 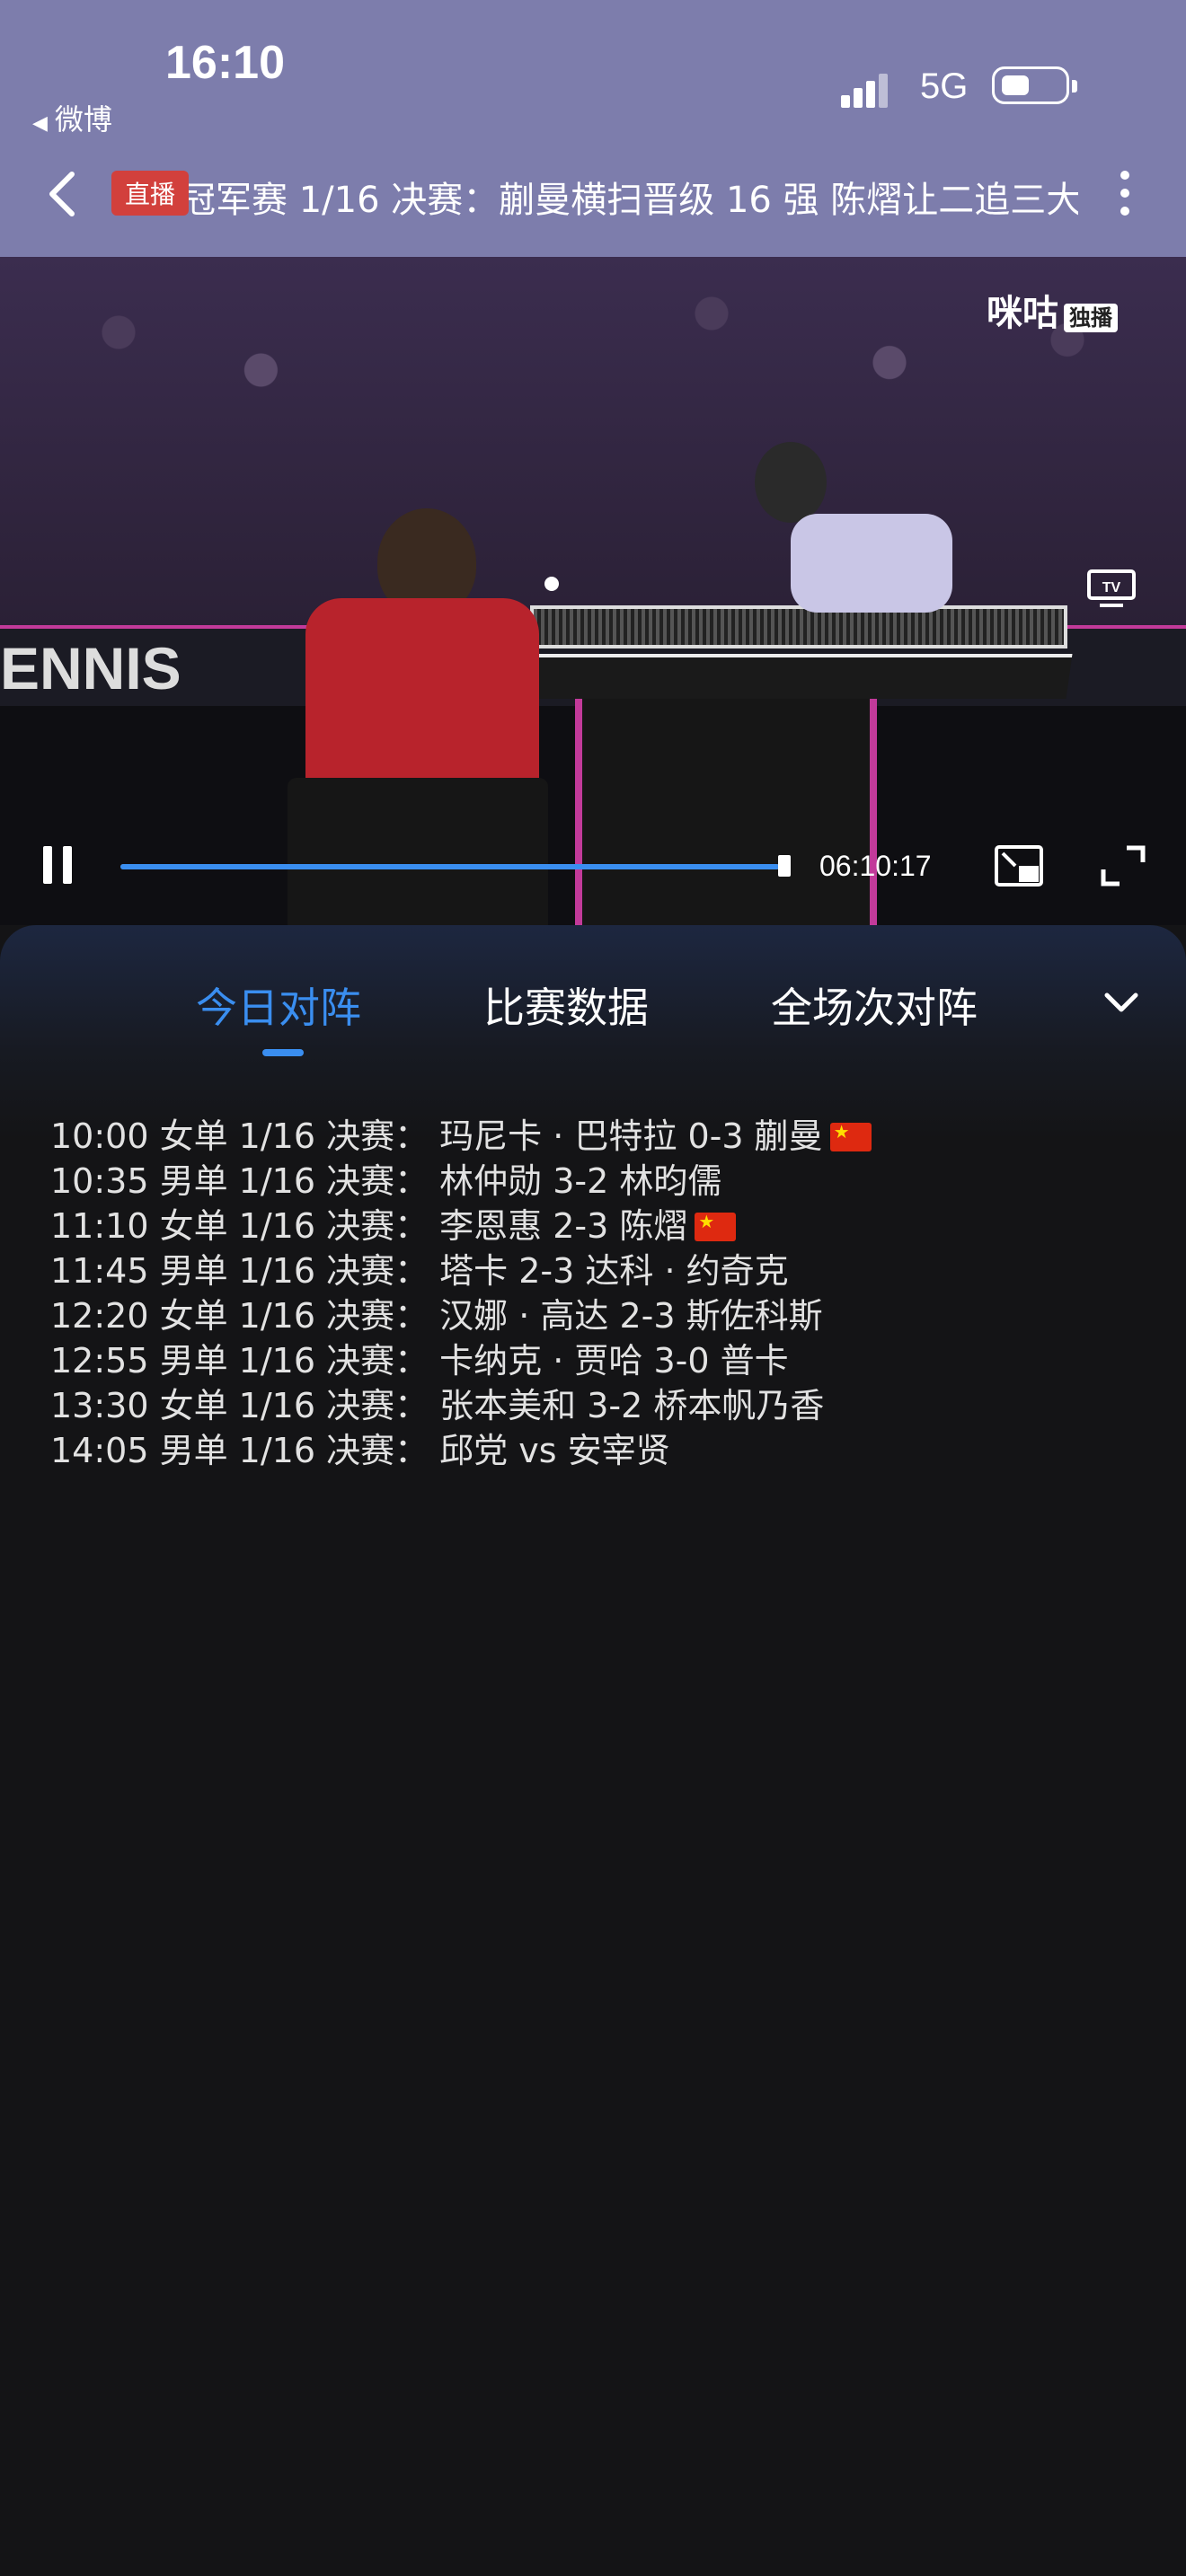 What do you see at coordinates (360, 1450) in the screenshot?
I see `match-text: 14:05 男单 1/16 决赛： 邱党 vs 安宰贤` at bounding box center [360, 1450].